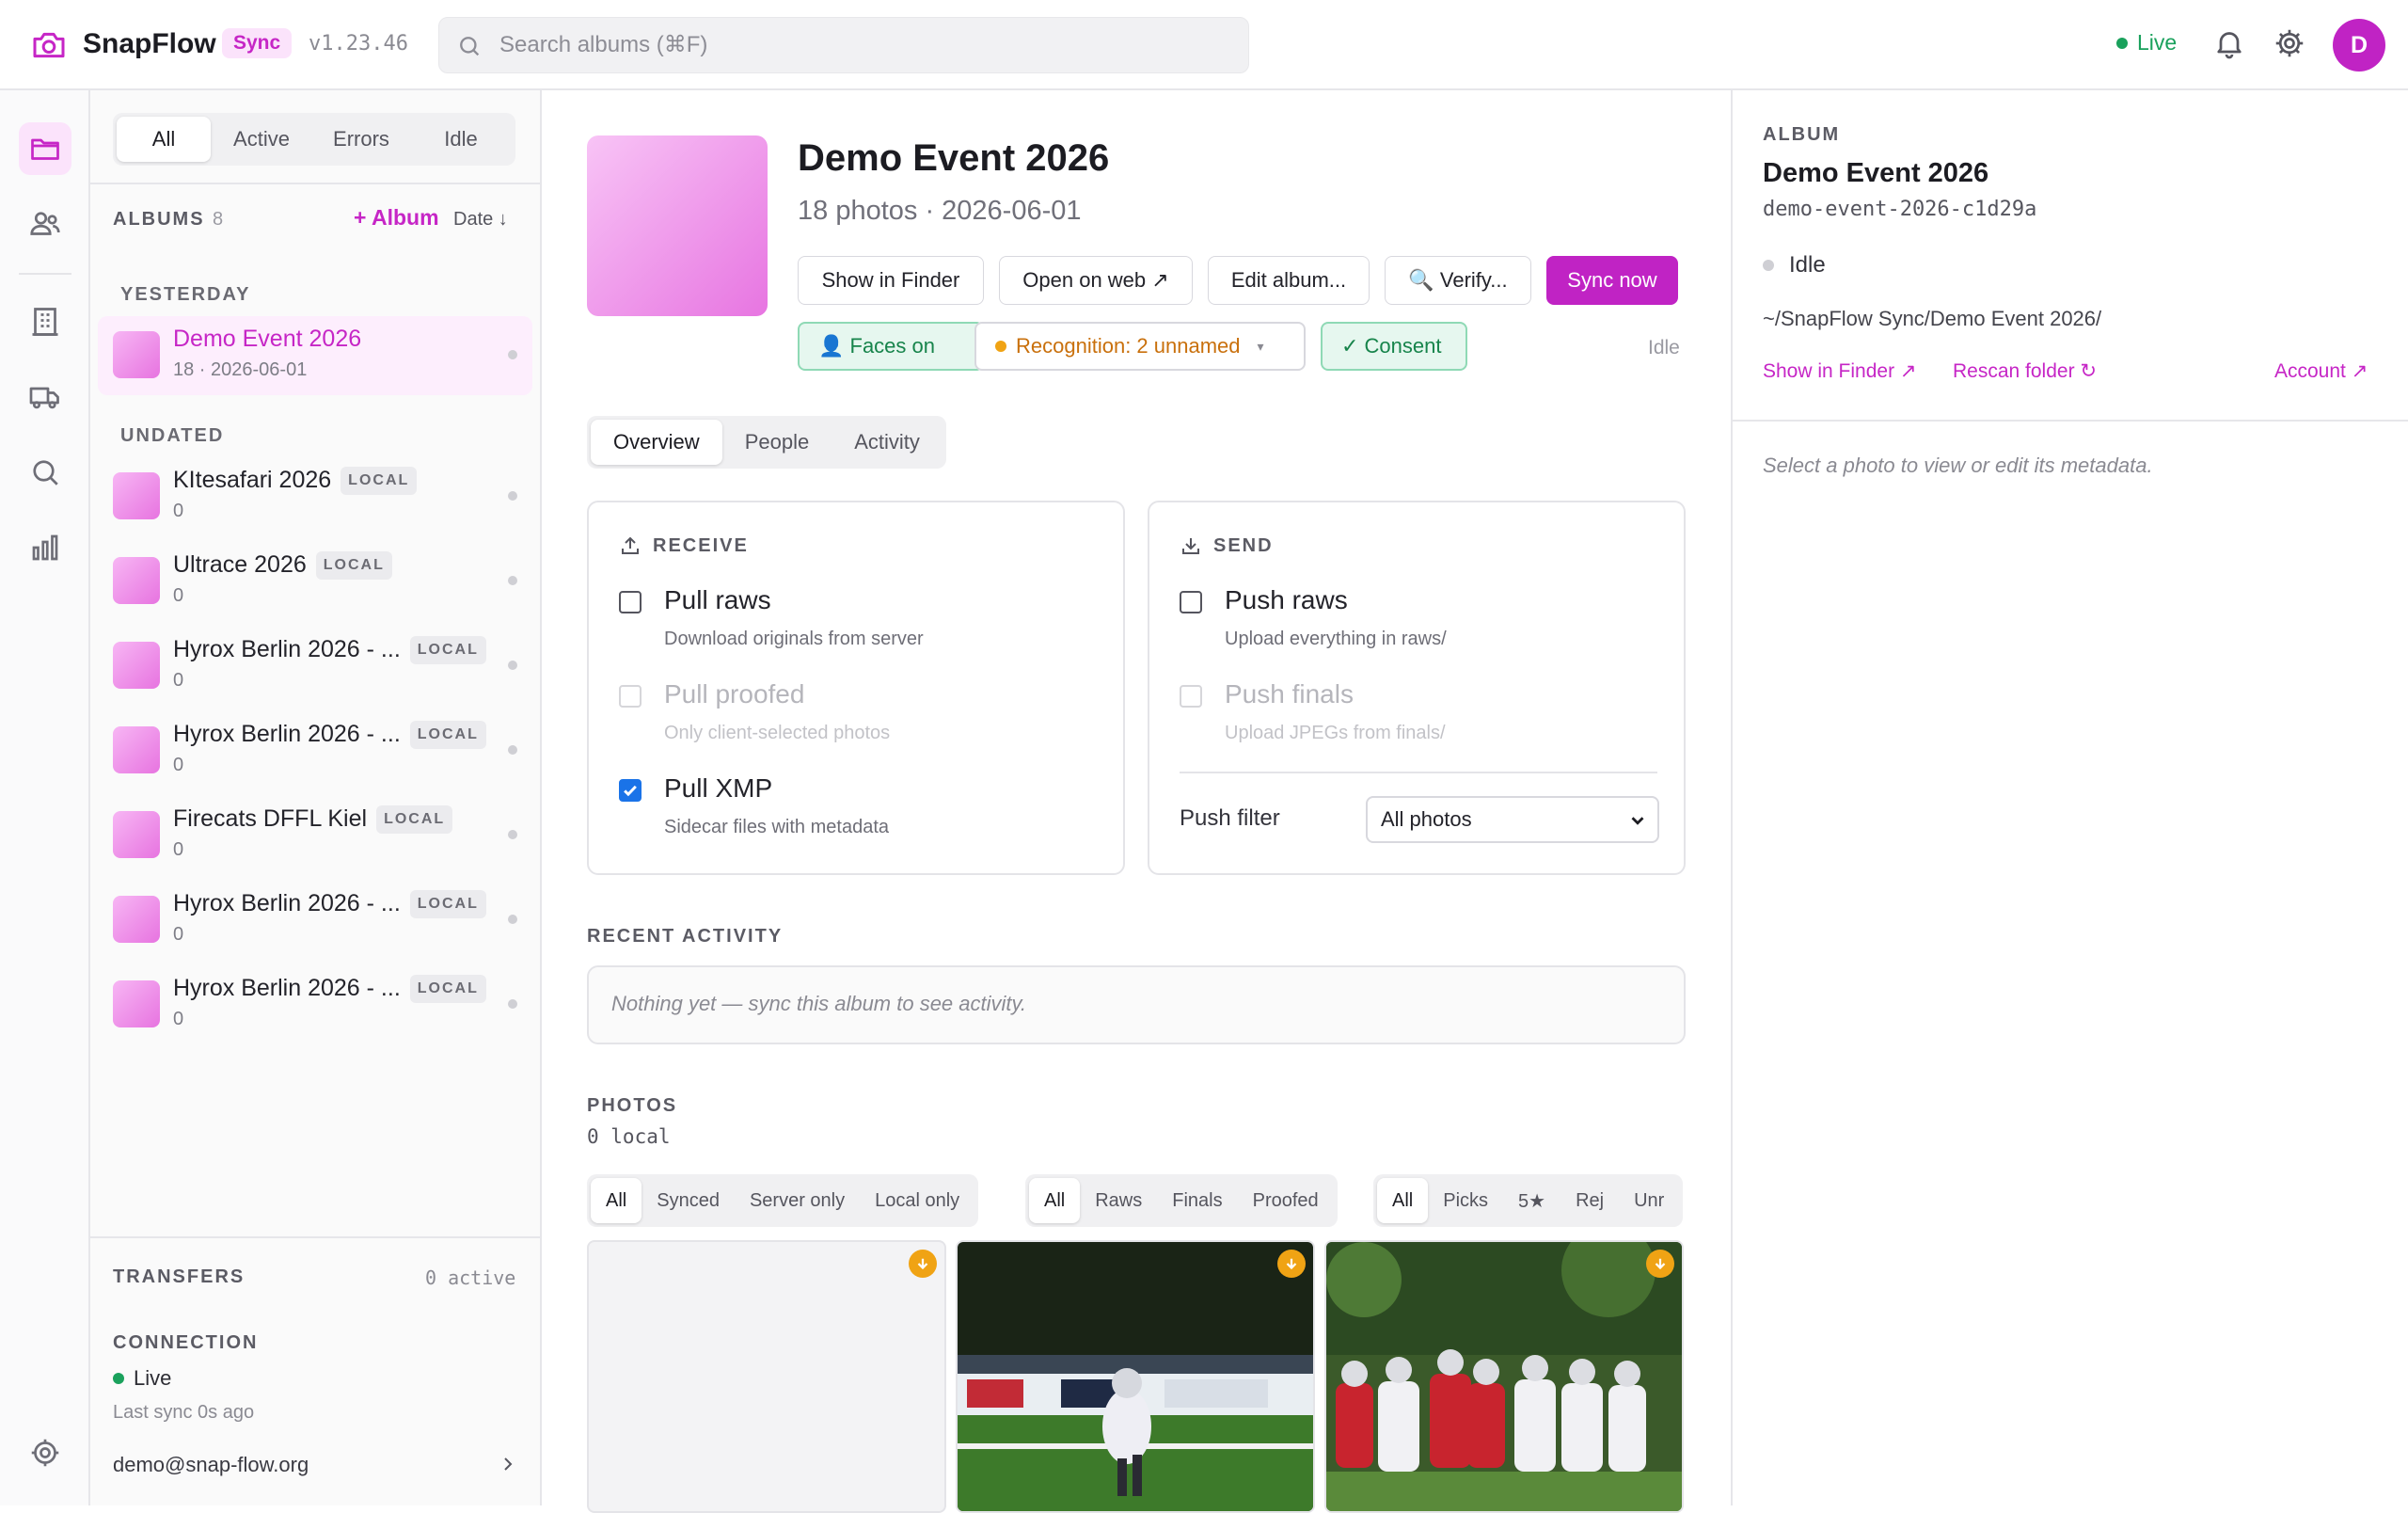 The width and height of the screenshot is (2408, 1513). What do you see at coordinates (1191, 696) in the screenshot?
I see `push-finals-checkbox` at bounding box center [1191, 696].